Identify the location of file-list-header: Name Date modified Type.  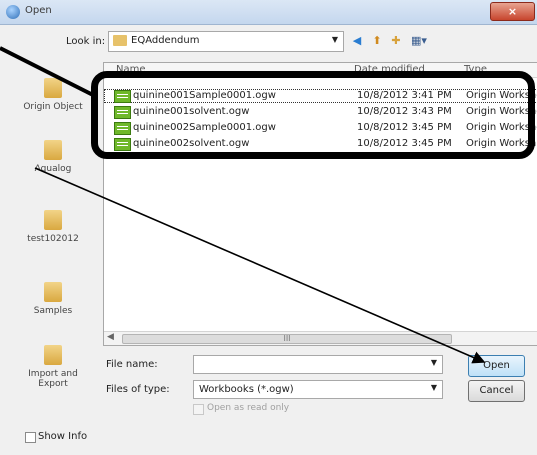
(320, 70).